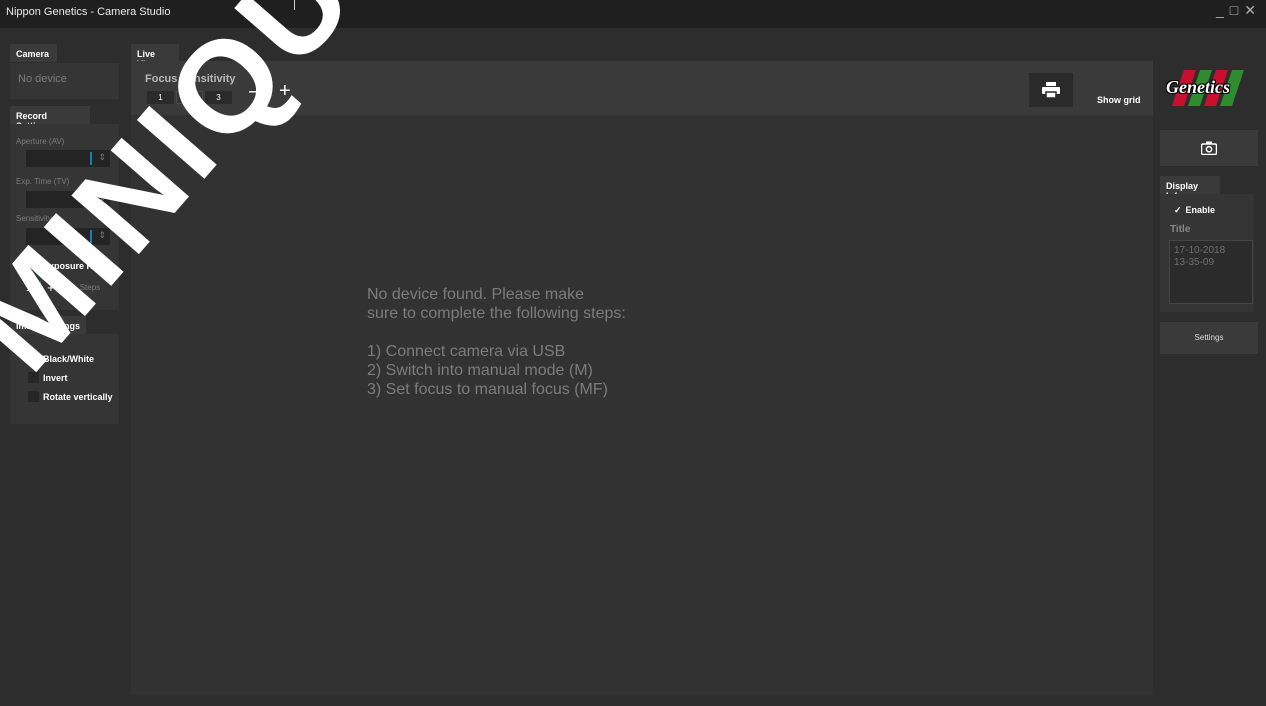 The image size is (1266, 706). What do you see at coordinates (642, 88) in the screenshot?
I see `live-view-toolbar: Focus Sensitivity 1 2 3 — + Show grid` at bounding box center [642, 88].